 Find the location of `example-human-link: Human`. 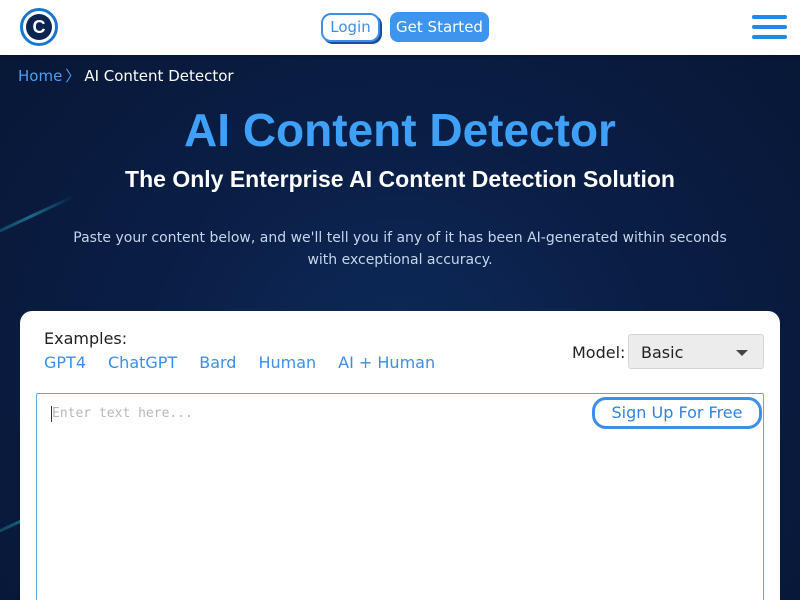

example-human-link: Human is located at coordinates (287, 362).